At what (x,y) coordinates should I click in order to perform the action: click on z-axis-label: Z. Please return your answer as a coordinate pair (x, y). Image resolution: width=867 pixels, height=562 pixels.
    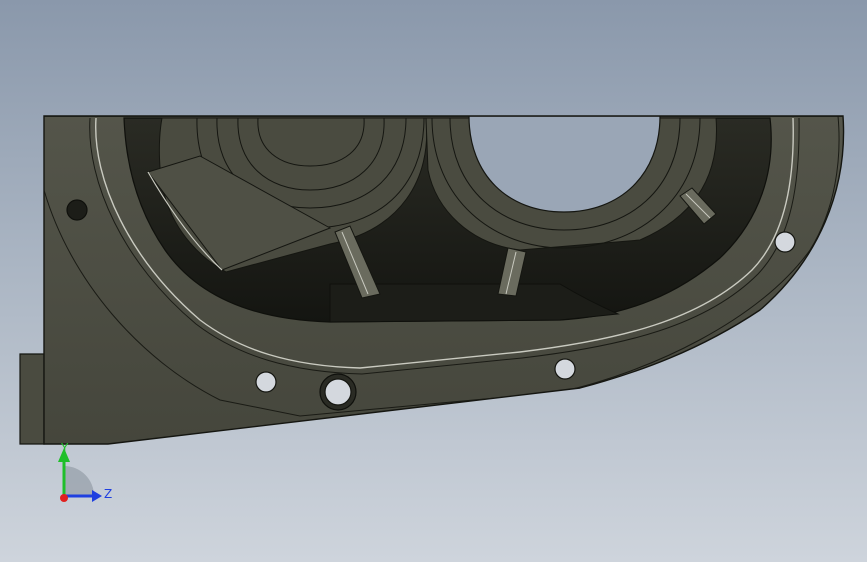
    Looking at the image, I should click on (108, 494).